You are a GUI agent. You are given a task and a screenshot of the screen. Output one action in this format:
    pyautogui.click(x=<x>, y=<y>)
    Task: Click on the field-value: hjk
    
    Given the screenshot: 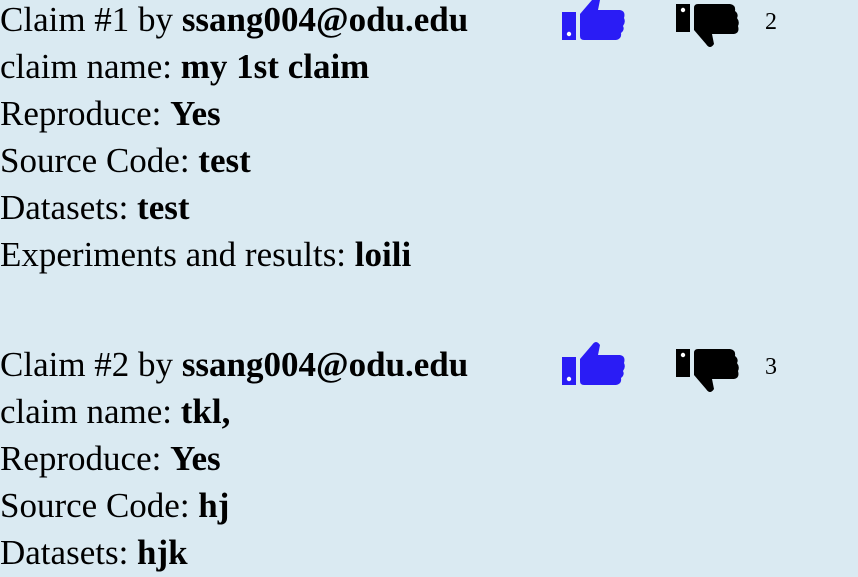 What is the action you would take?
    pyautogui.click(x=162, y=552)
    